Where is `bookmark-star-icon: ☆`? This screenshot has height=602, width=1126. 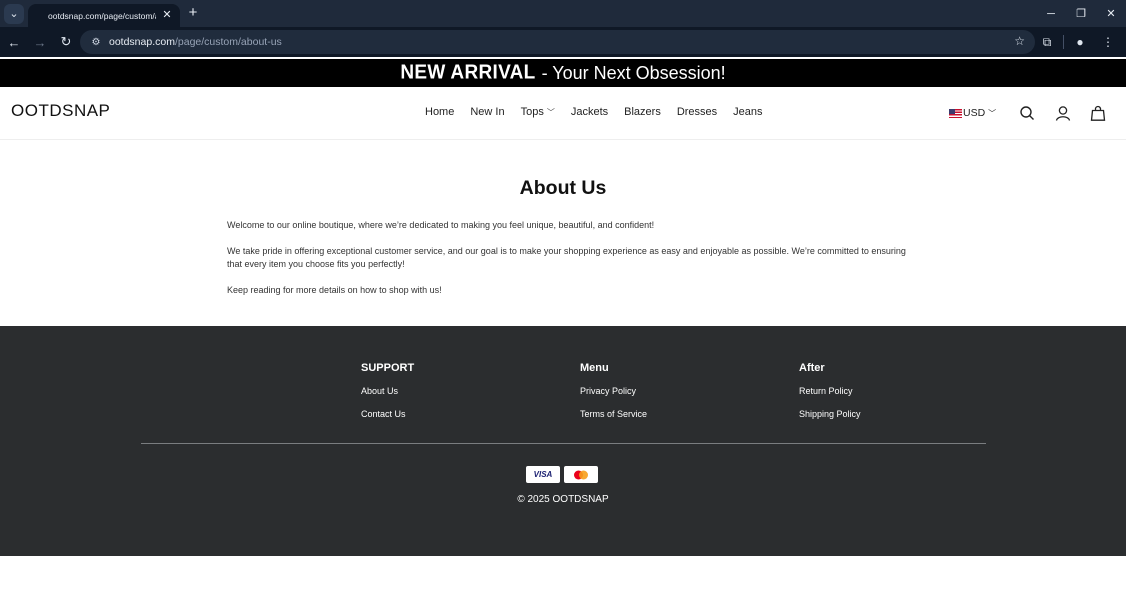 bookmark-star-icon: ☆ is located at coordinates (1019, 41).